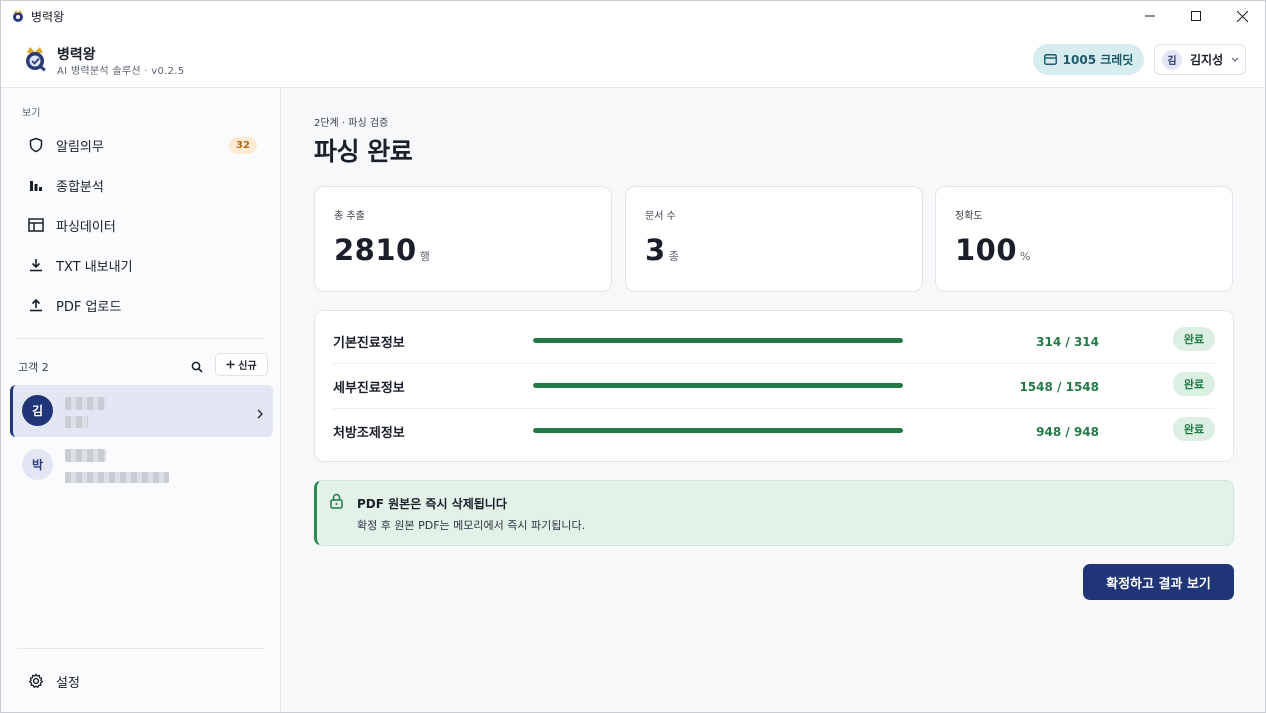 The image size is (1266, 713). I want to click on credit-balance-button: 1005 크레딧, so click(1088, 59).